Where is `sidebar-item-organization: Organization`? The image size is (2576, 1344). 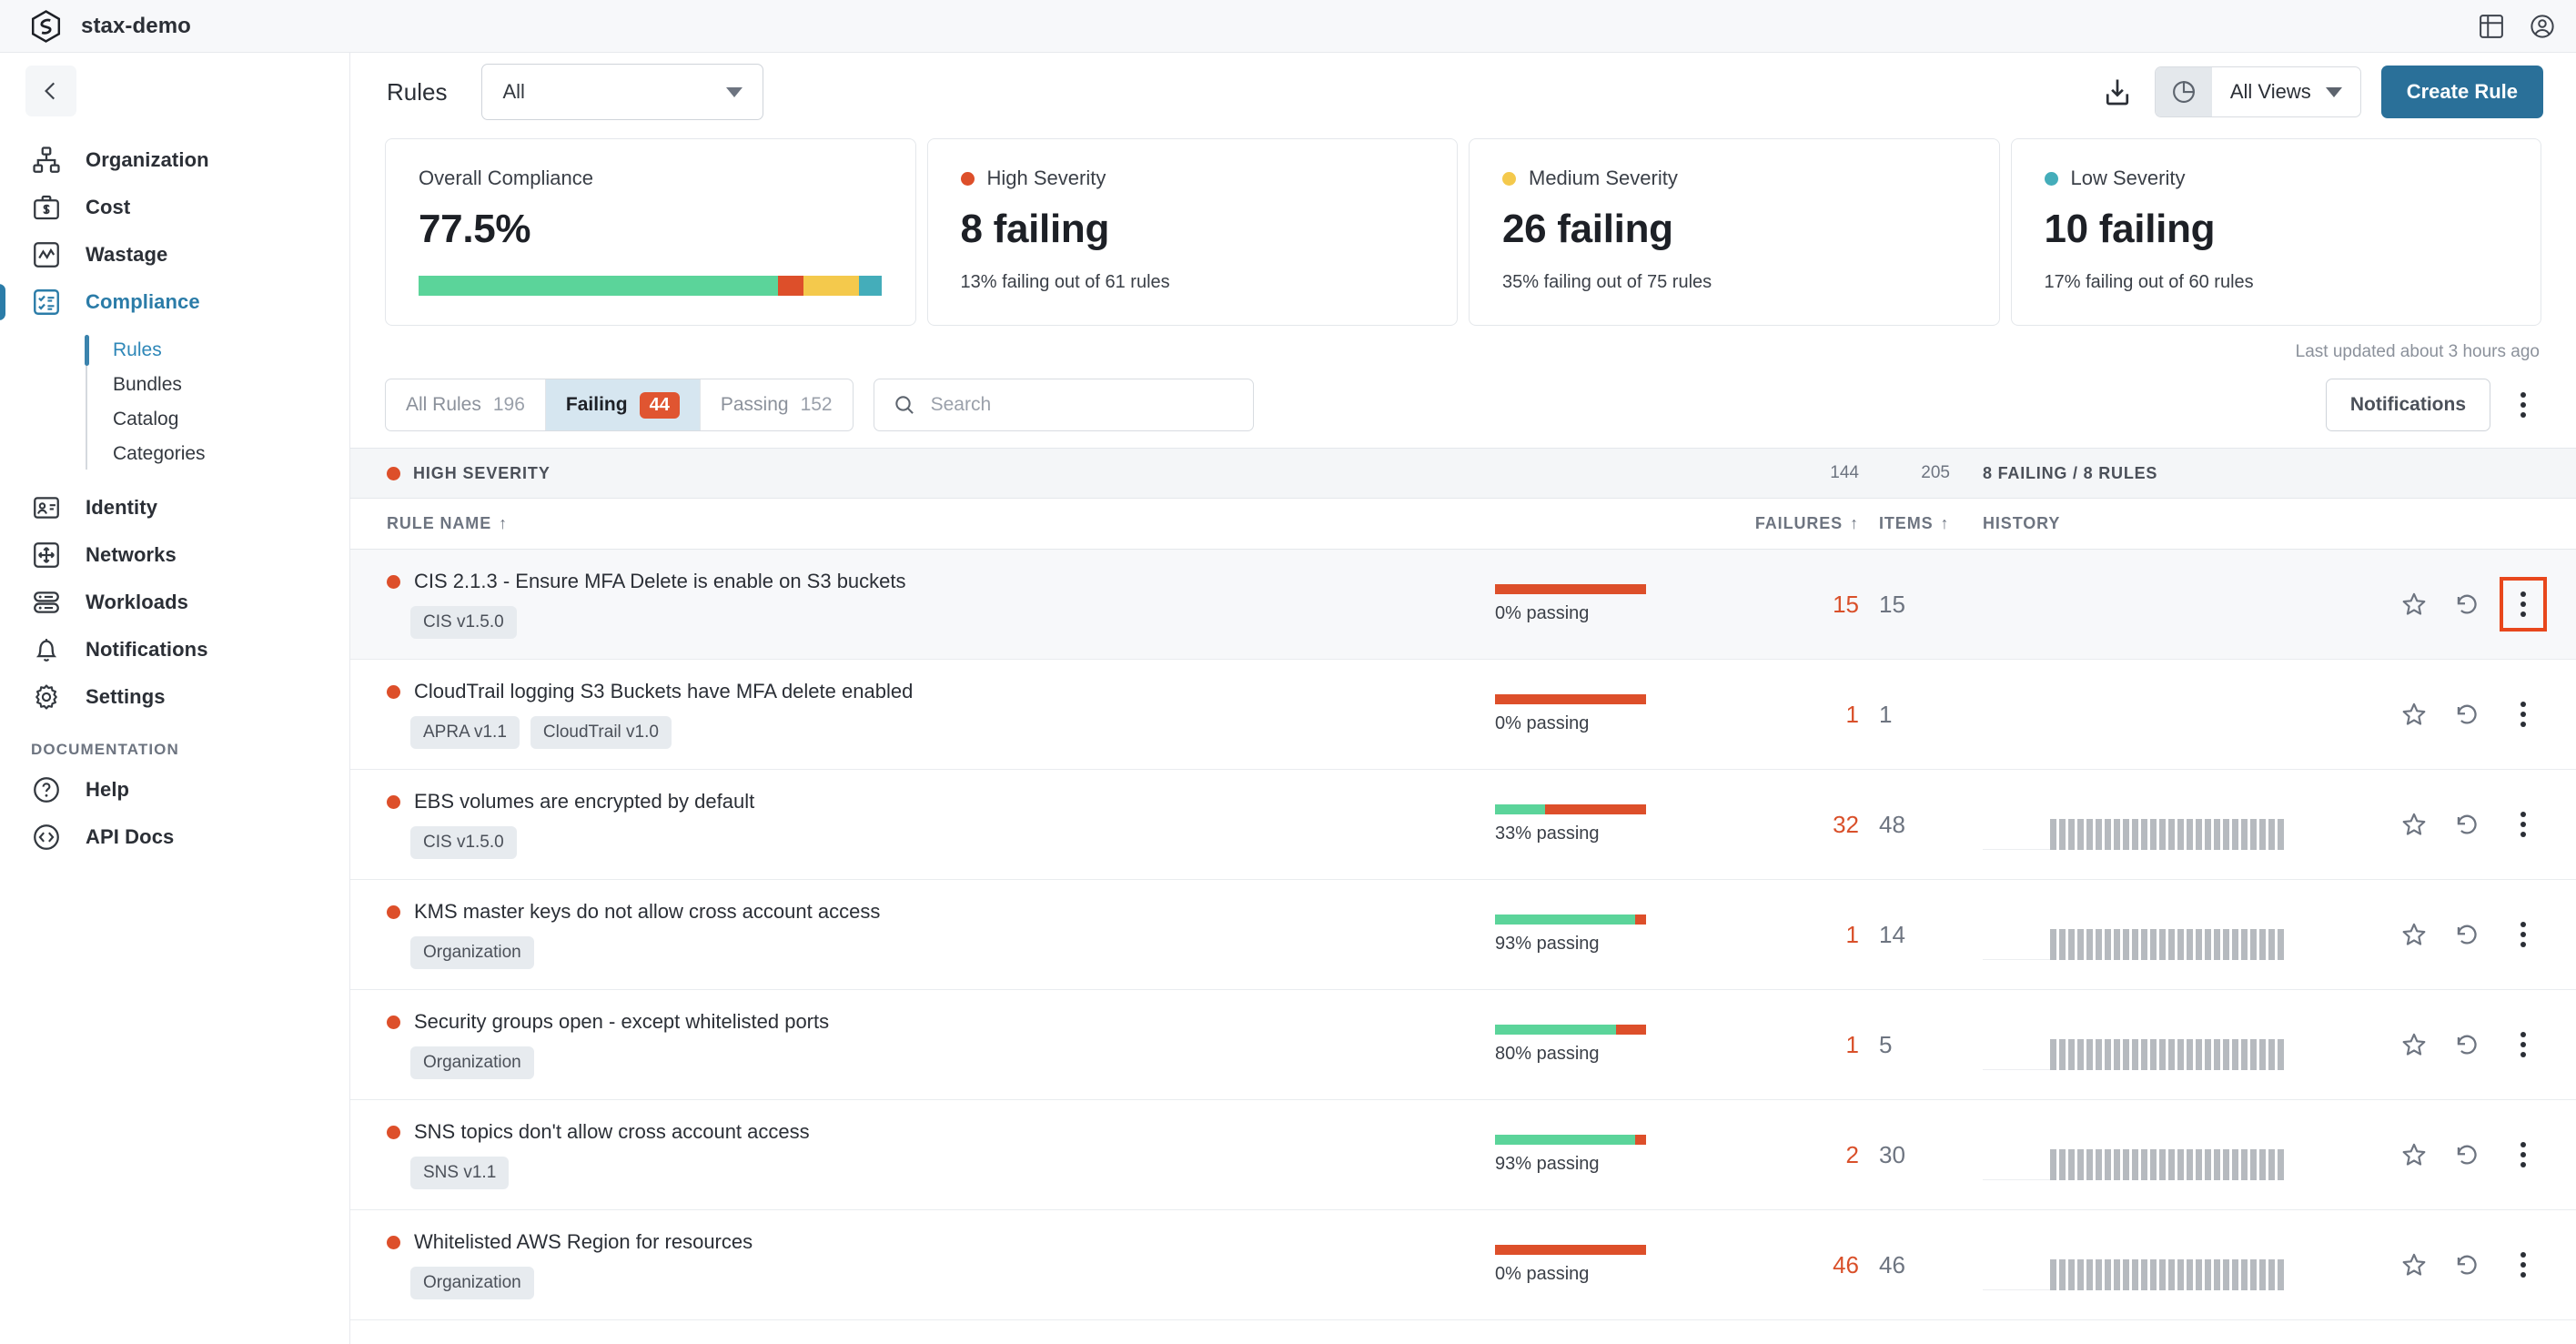
sidebar-item-organization: Organization is located at coordinates (174, 160).